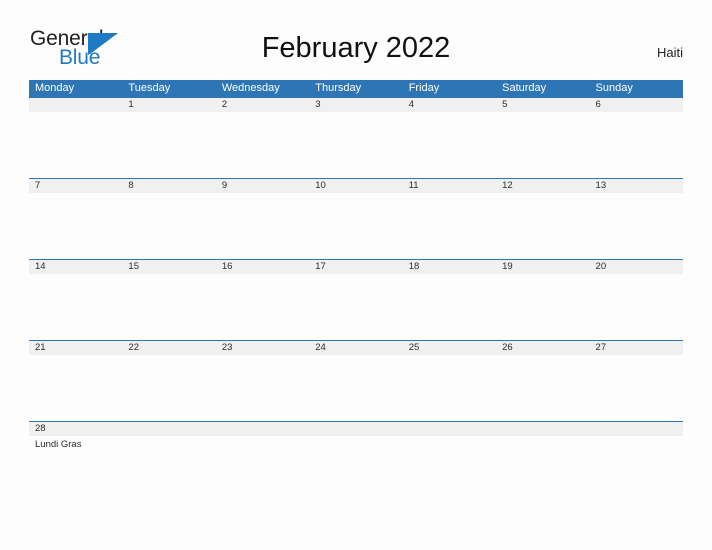 The width and height of the screenshot is (712, 550). Describe the element at coordinates (542, 267) in the screenshot. I see `day-number: 19` at that location.